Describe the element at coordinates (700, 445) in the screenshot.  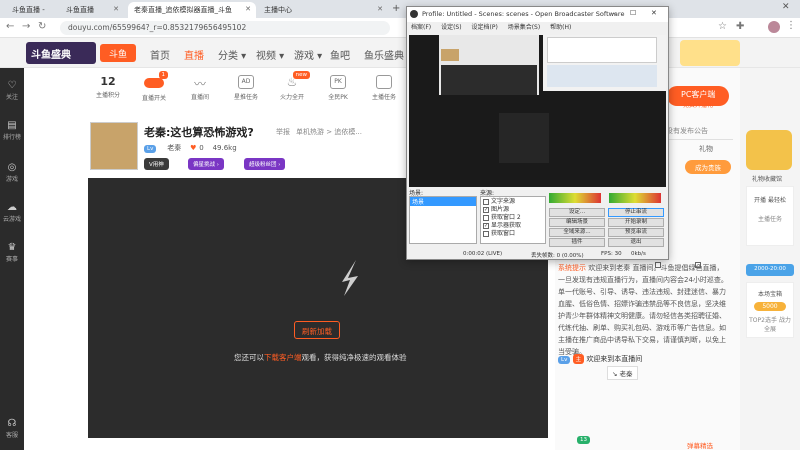
I see `danmaku-select: 弹幕精选` at that location.